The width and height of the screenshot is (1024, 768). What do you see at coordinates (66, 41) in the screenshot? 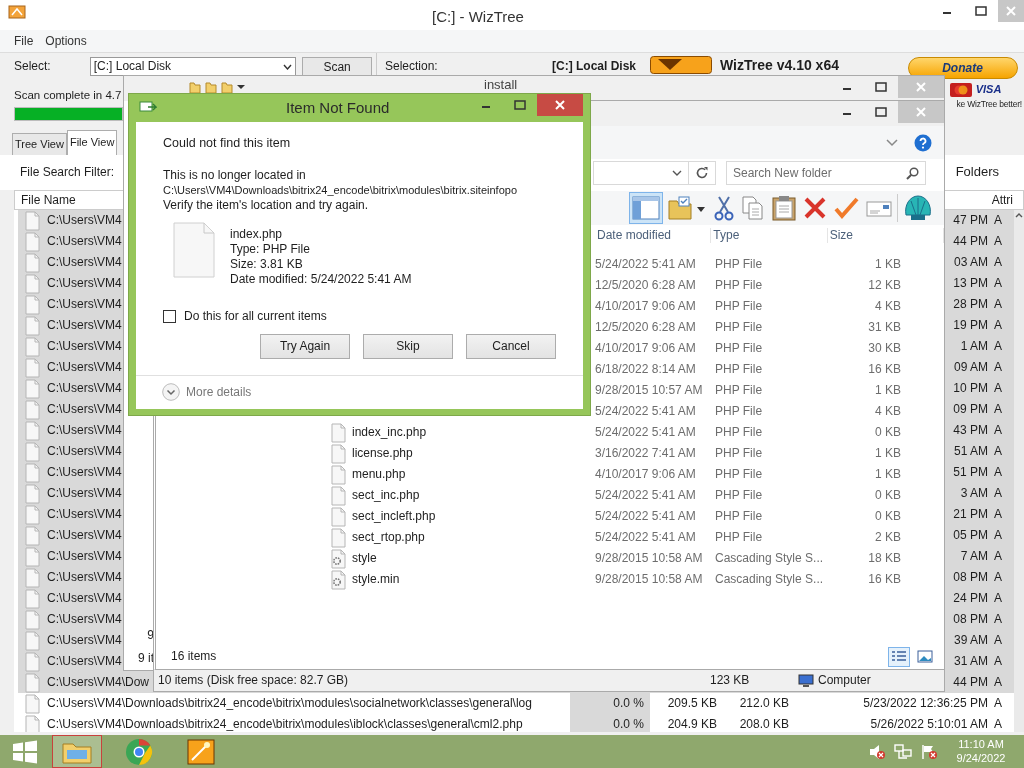
I see `menu-item: Options` at bounding box center [66, 41].